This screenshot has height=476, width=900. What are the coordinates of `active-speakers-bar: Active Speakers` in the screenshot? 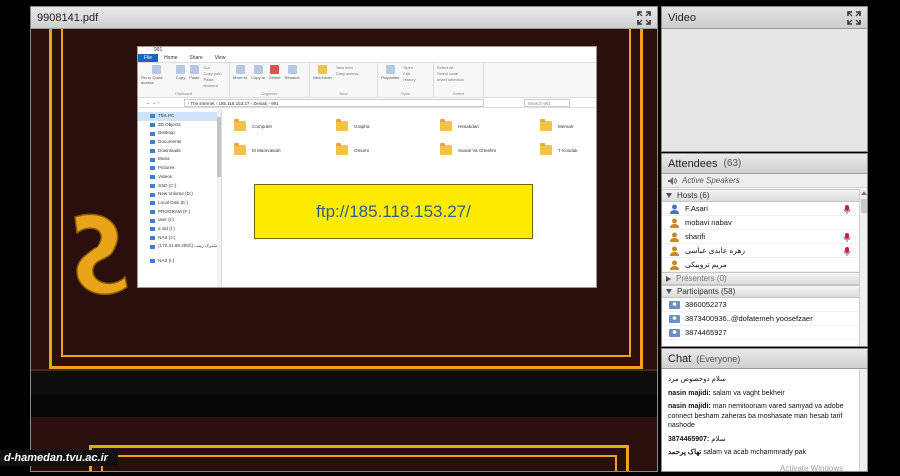 It's located at (764, 181).